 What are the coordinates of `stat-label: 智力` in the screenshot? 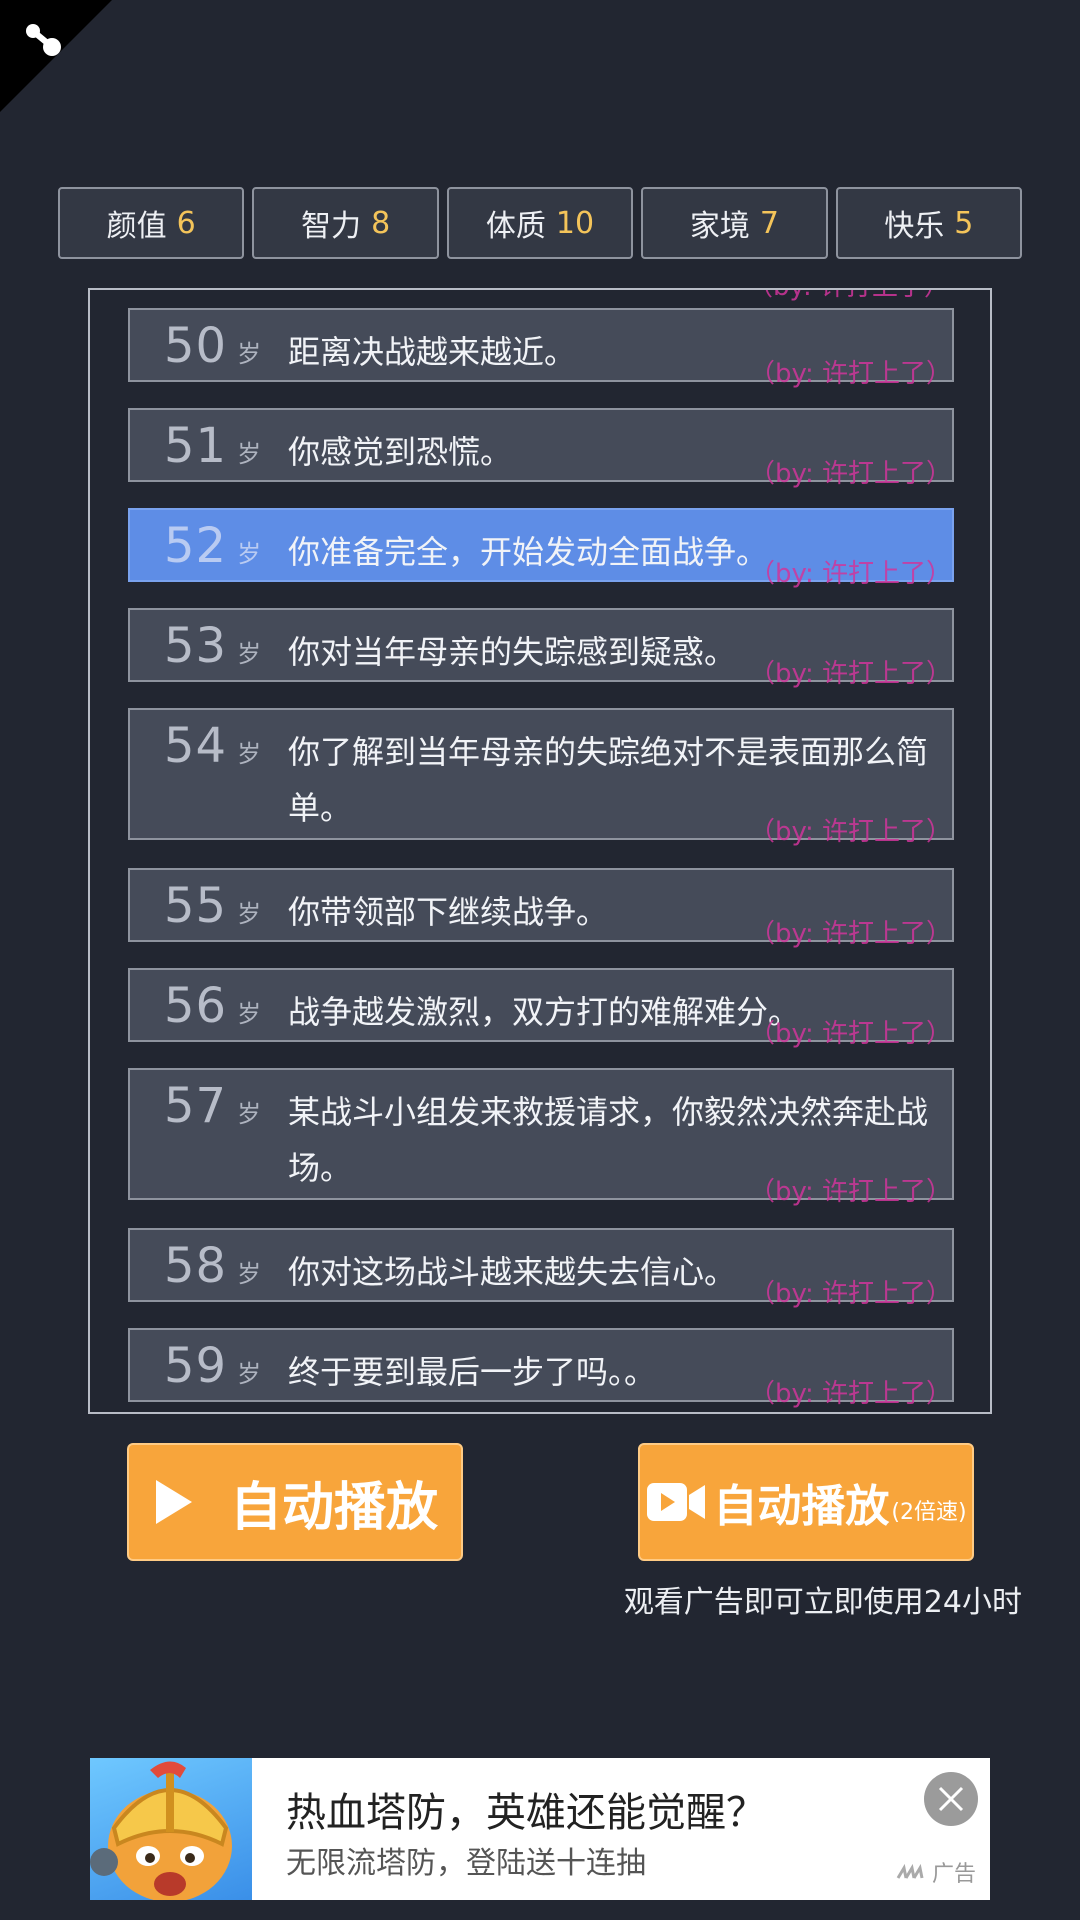 It's located at (331, 226).